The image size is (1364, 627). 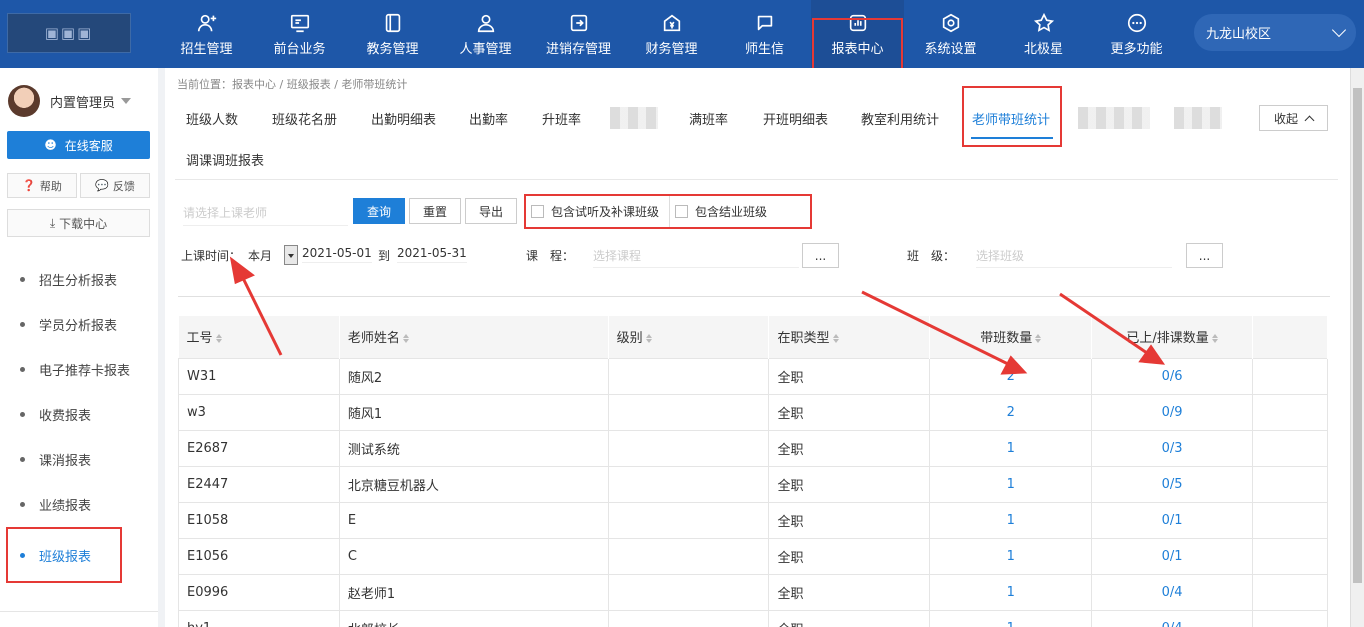 I want to click on user-menu: 内置管理员, so click(x=70, y=101).